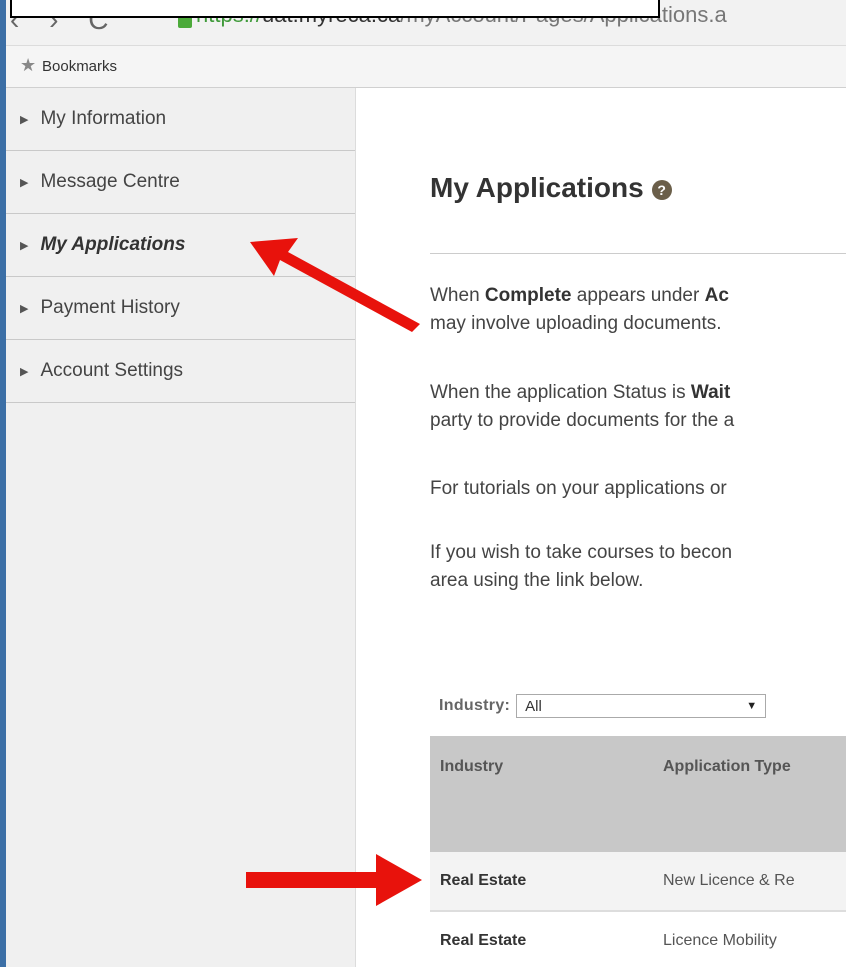 The height and width of the screenshot is (967, 846). Describe the element at coordinates (110, 181) in the screenshot. I see `sidebar-item-label: Message Centre` at that location.